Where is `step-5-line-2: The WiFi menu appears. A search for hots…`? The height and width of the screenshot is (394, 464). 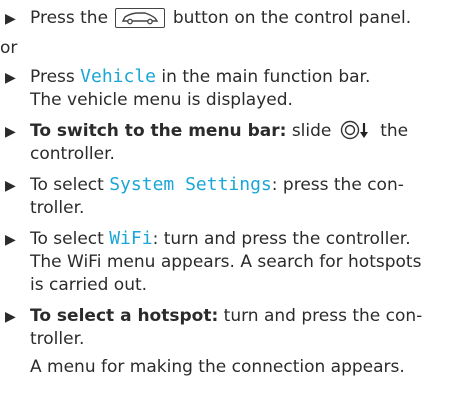 step-5-line-2: The WiFi menu appears. A search for hots… is located at coordinates (226, 262).